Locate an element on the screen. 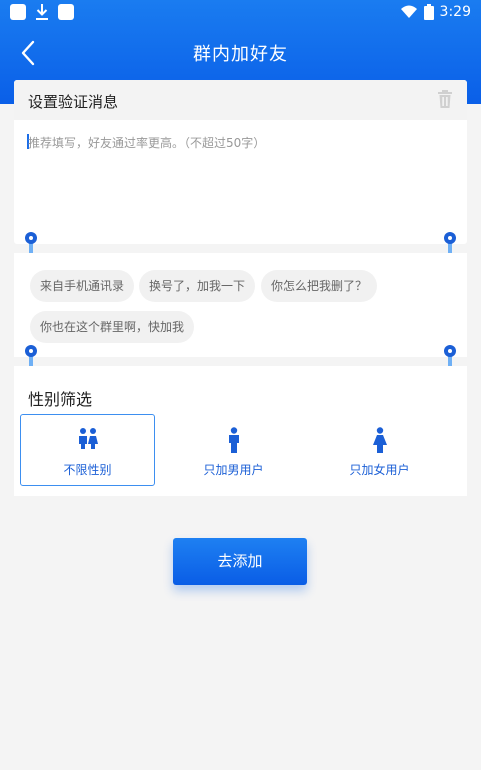 The image size is (481, 770). gender-option-any: 不限性别 is located at coordinates (87, 450).